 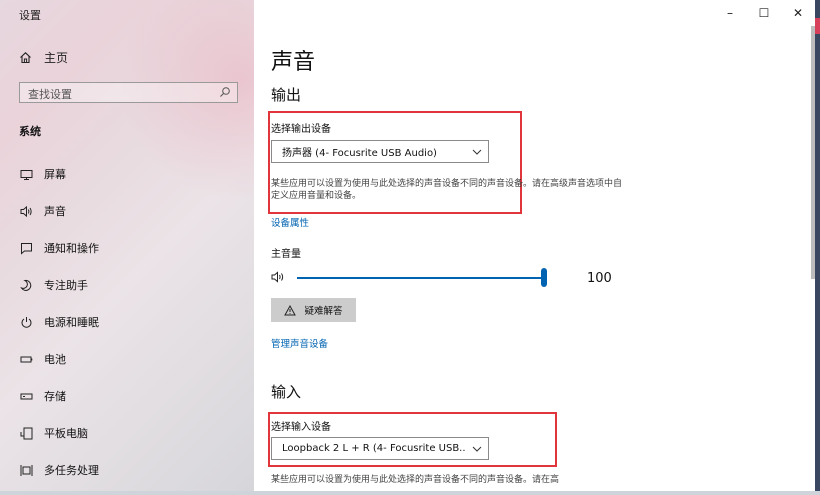 What do you see at coordinates (25, 58) in the screenshot?
I see `home-icon` at bounding box center [25, 58].